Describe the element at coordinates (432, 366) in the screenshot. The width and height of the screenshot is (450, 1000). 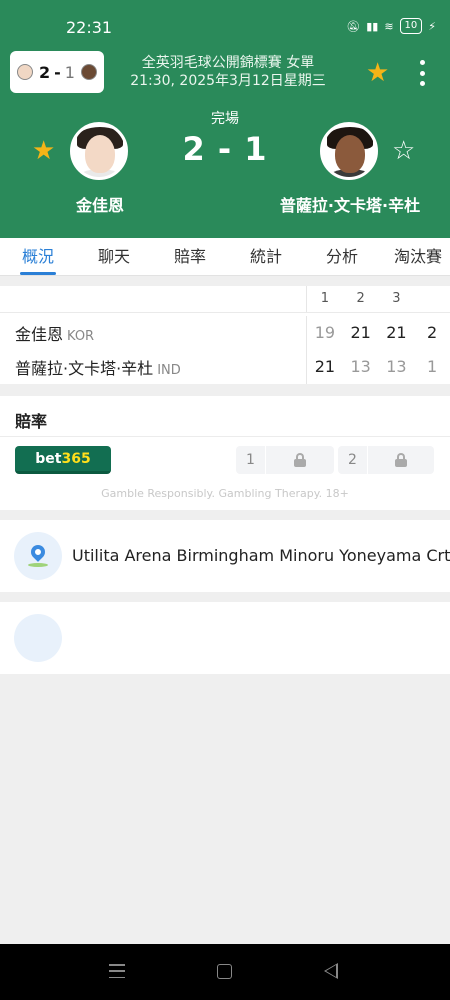
I see `set-score: 1` at that location.